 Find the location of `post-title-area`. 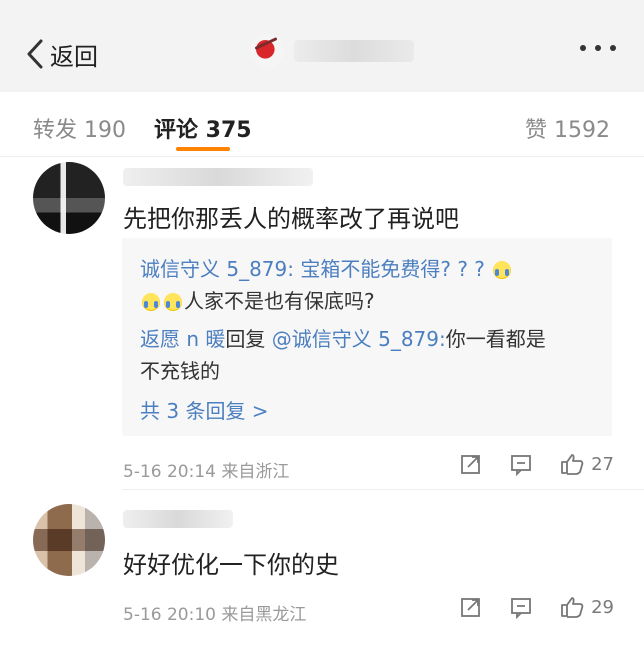

post-title-area is located at coordinates (332, 51).